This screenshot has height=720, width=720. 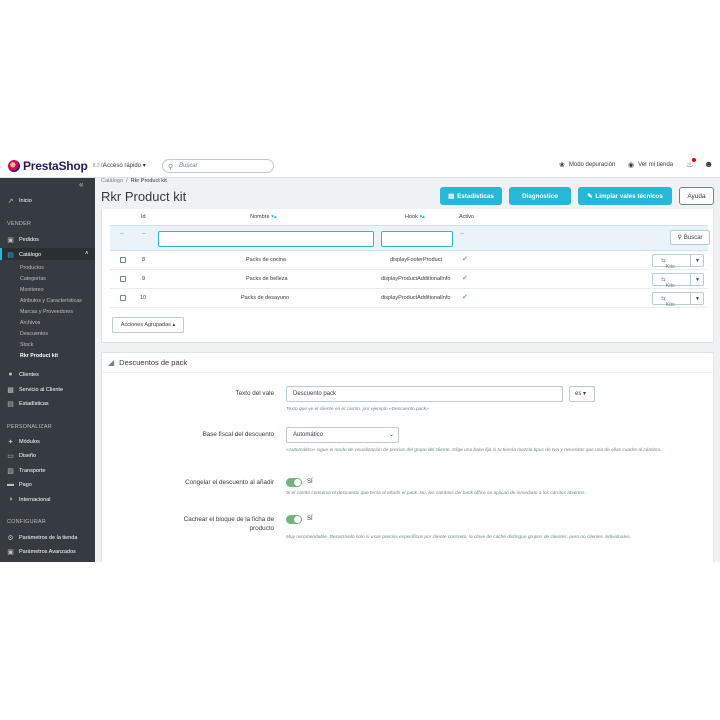 I want to click on bulk-actions-button: Acciones Agrupadas ▴, so click(x=148, y=325).